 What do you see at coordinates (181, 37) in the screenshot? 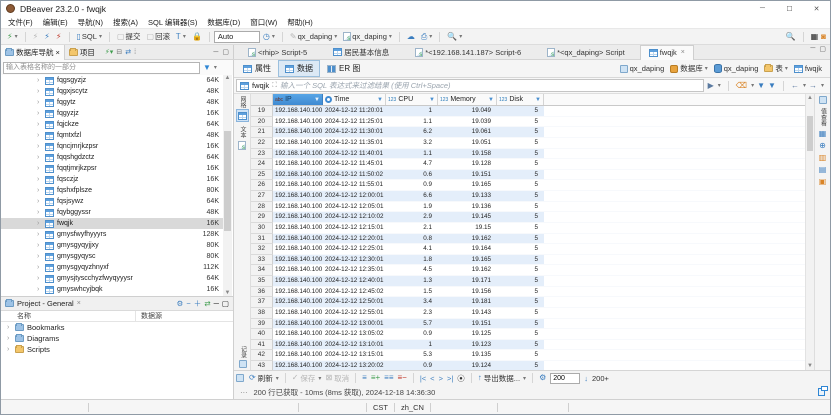
I see `transaction-mode-button: Ꭲ ▾` at bounding box center [181, 37].